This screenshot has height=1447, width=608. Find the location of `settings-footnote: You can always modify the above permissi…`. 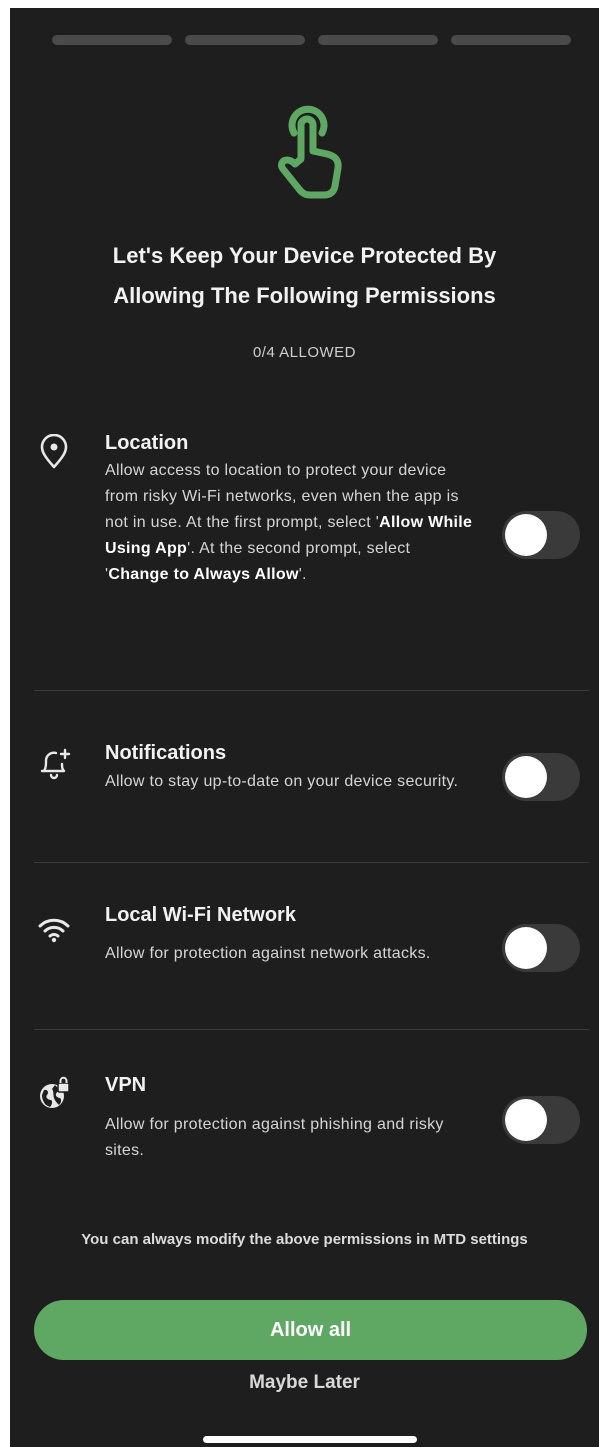

settings-footnote: You can always modify the above permissi… is located at coordinates (304, 1239).